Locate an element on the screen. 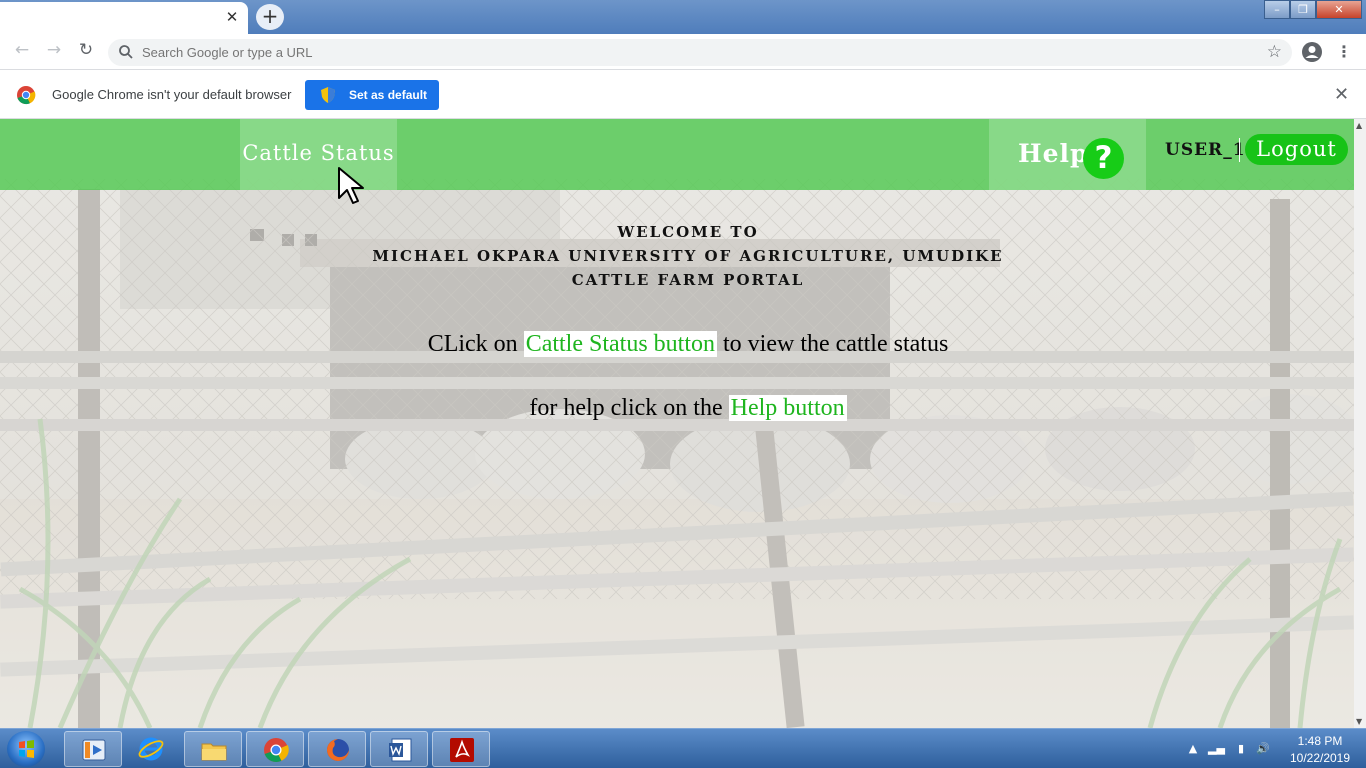  scroll-up-icon: ▲ is located at coordinates (1359, 125).